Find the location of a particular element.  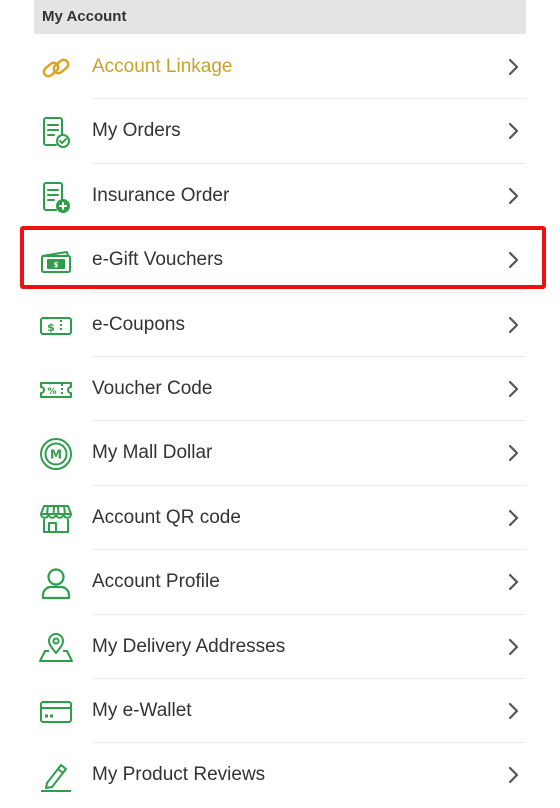

pencil-icon is located at coordinates (56, 776).